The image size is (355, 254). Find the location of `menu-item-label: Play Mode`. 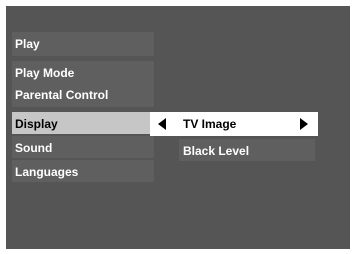

menu-item-label: Play Mode is located at coordinates (45, 73).